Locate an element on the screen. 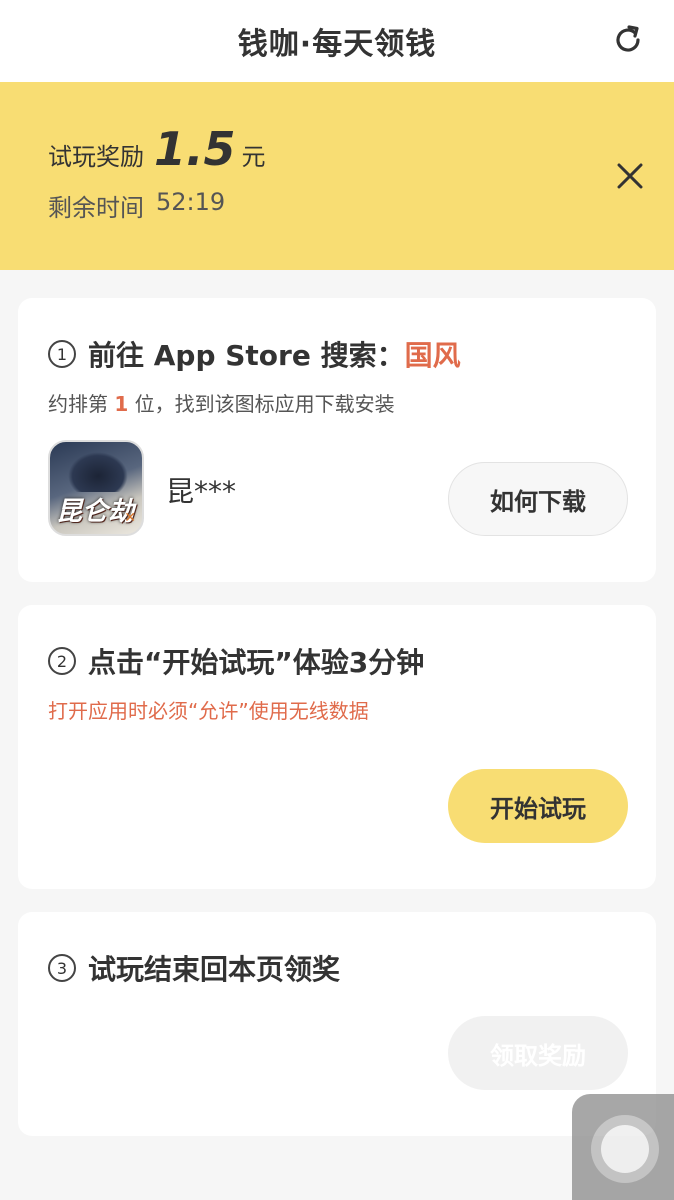 This screenshot has height=1200, width=674. close-button is located at coordinates (630, 176).